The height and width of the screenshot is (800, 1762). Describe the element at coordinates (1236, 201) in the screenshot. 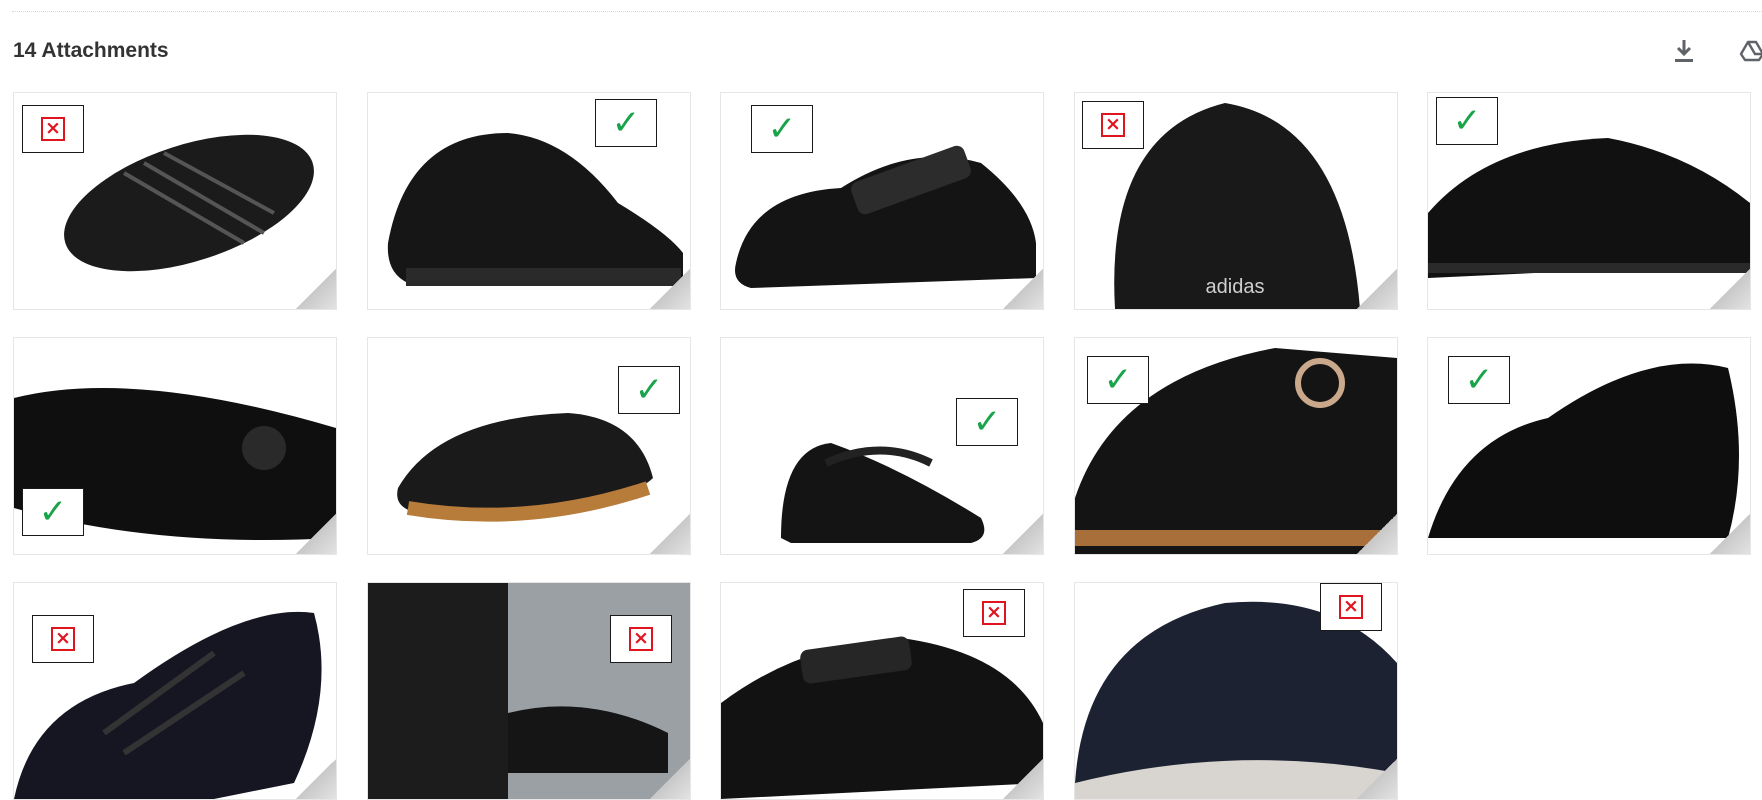

I see `attachment-thumbnail: adidas ×` at that location.